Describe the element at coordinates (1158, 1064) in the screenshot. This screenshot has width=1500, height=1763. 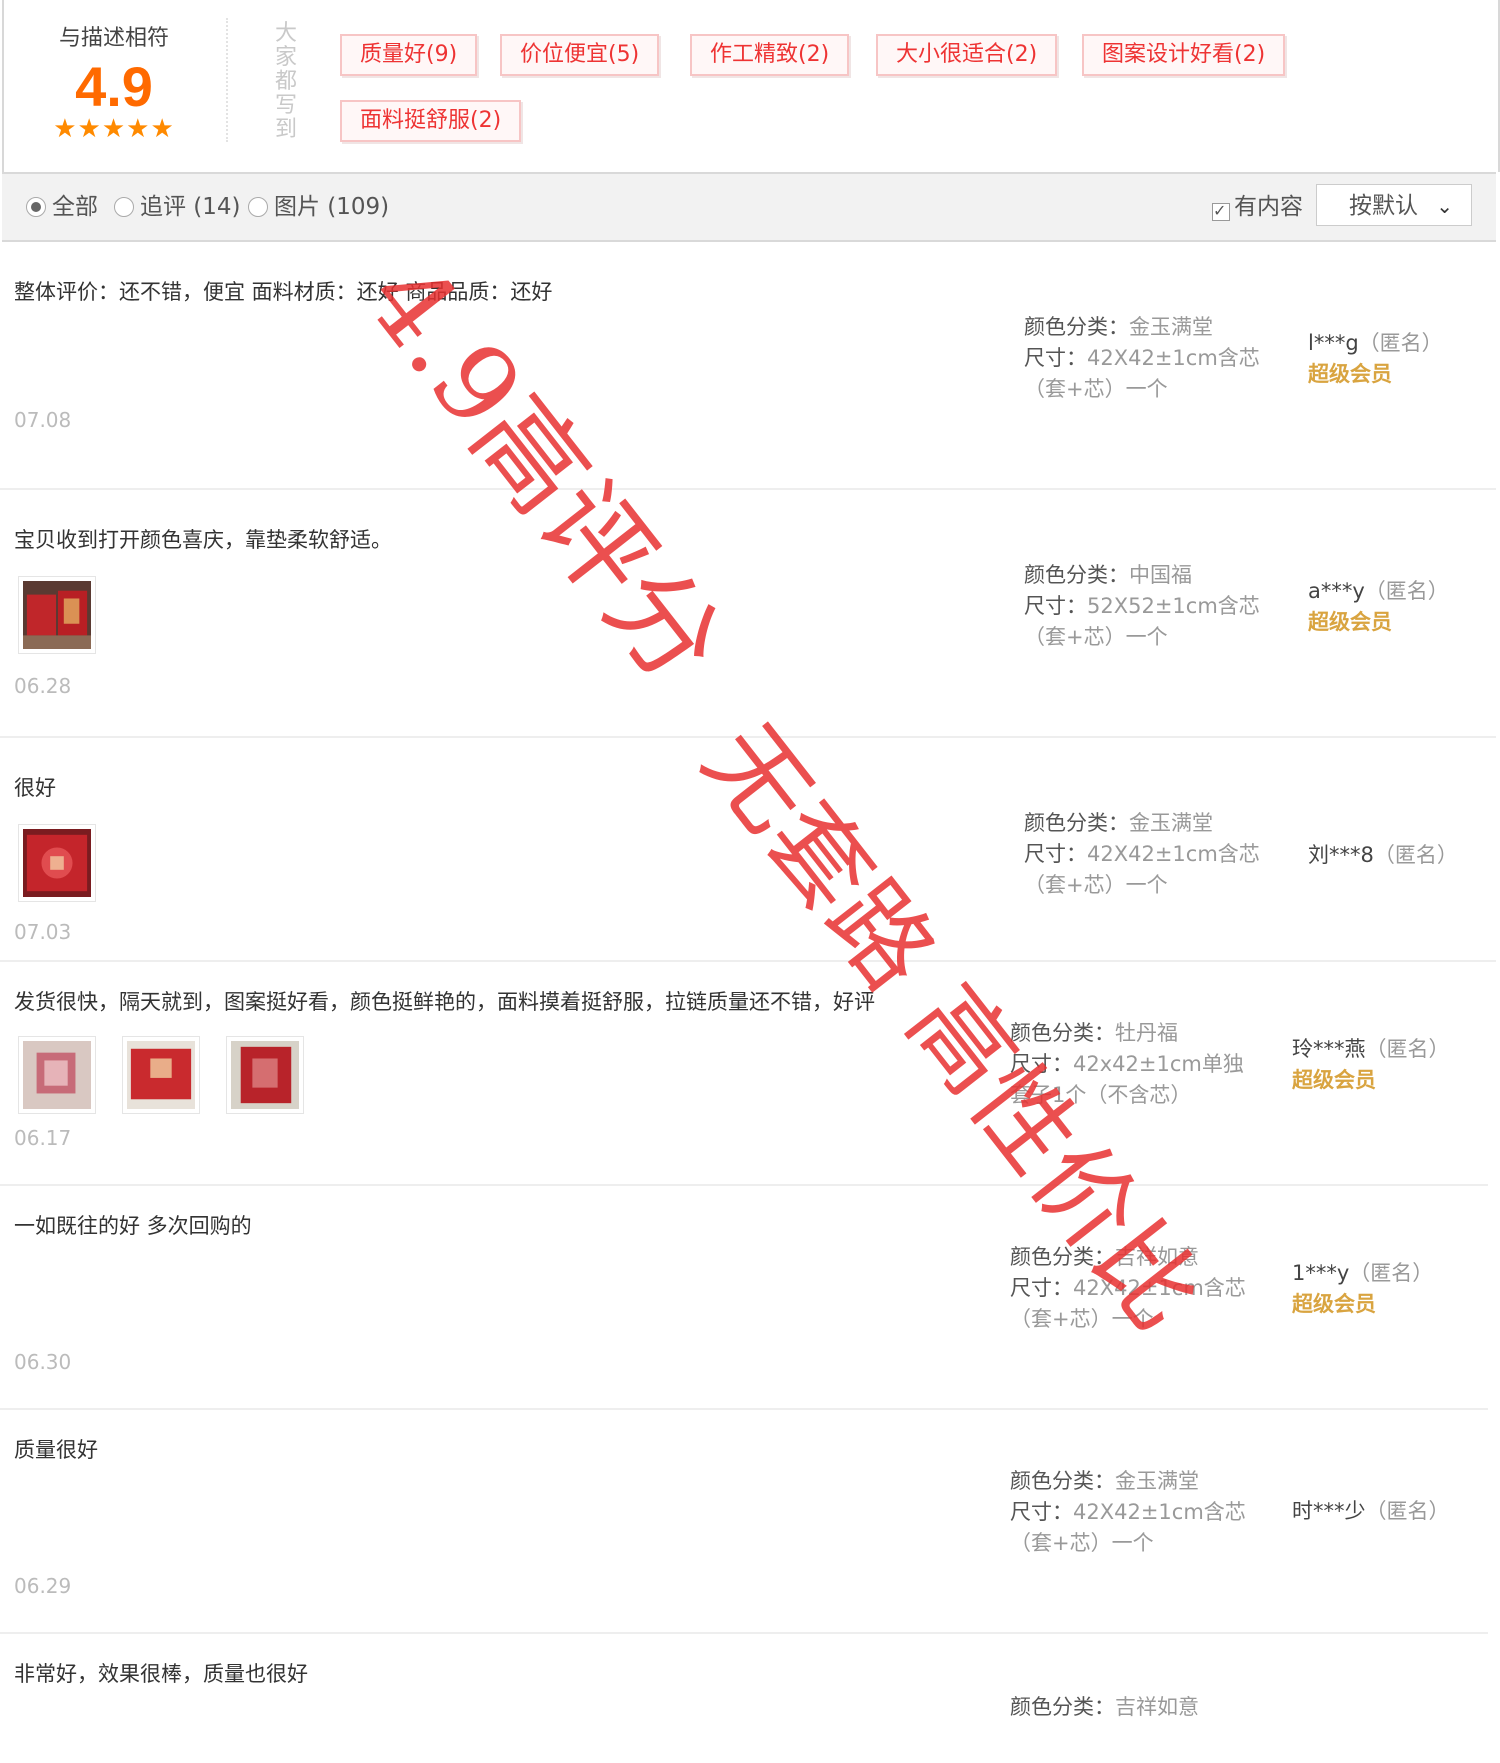
I see `sku-size-value: 42x42±1cm单独` at that location.